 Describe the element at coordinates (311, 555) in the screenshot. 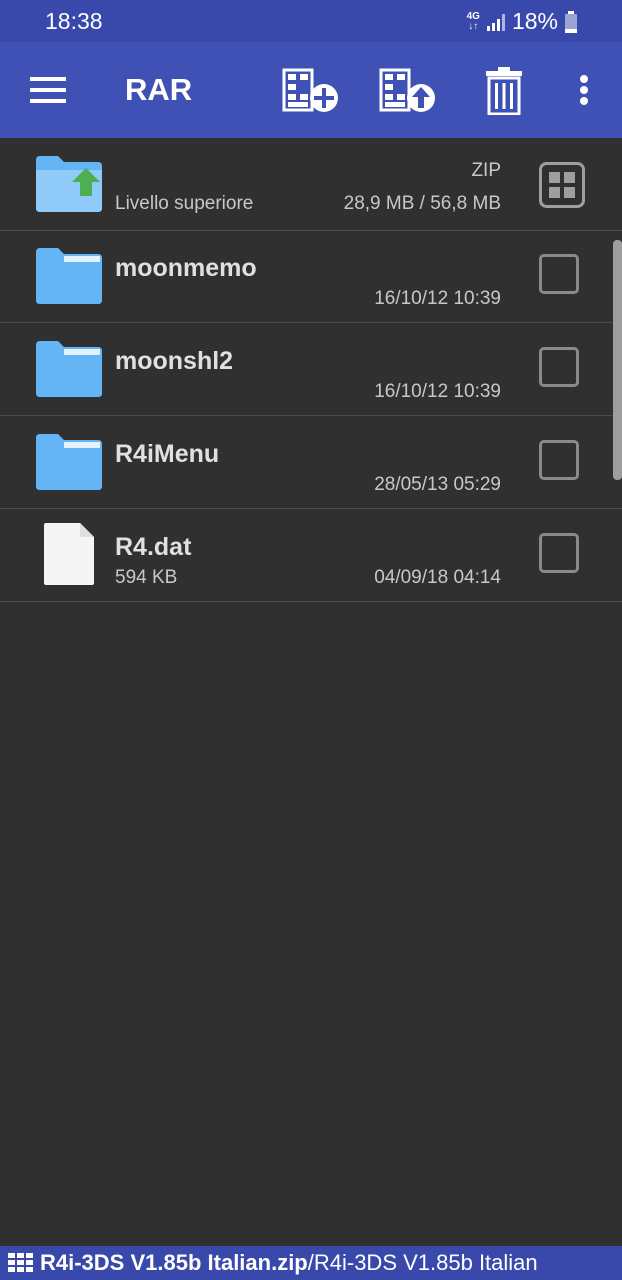

I see `list-item: R4.dat 594 KB 04/09/18 04:14` at that location.